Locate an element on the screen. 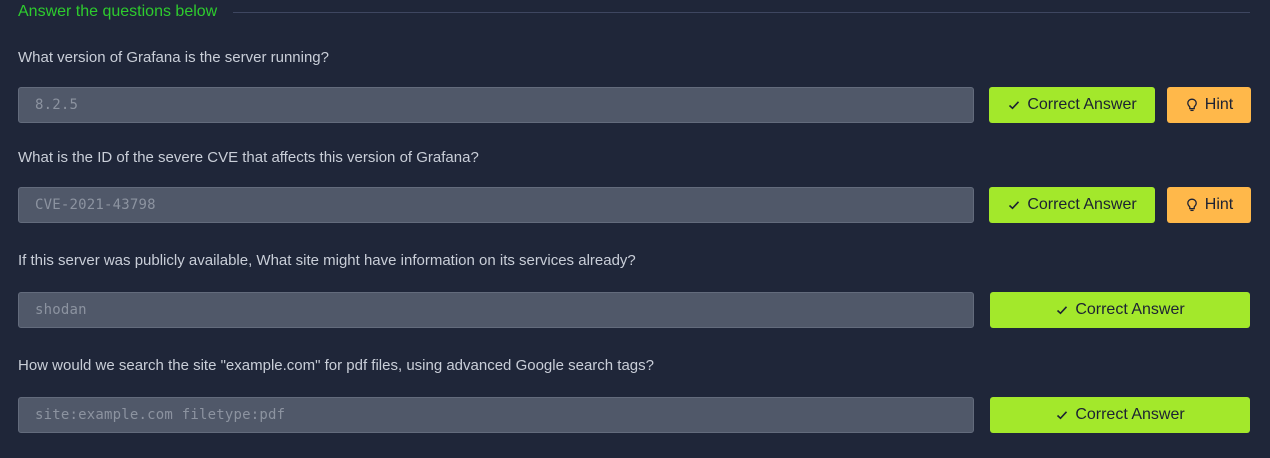 Image resolution: width=1270 pixels, height=458 pixels. question-3-answer-field: shodan is located at coordinates (496, 310).